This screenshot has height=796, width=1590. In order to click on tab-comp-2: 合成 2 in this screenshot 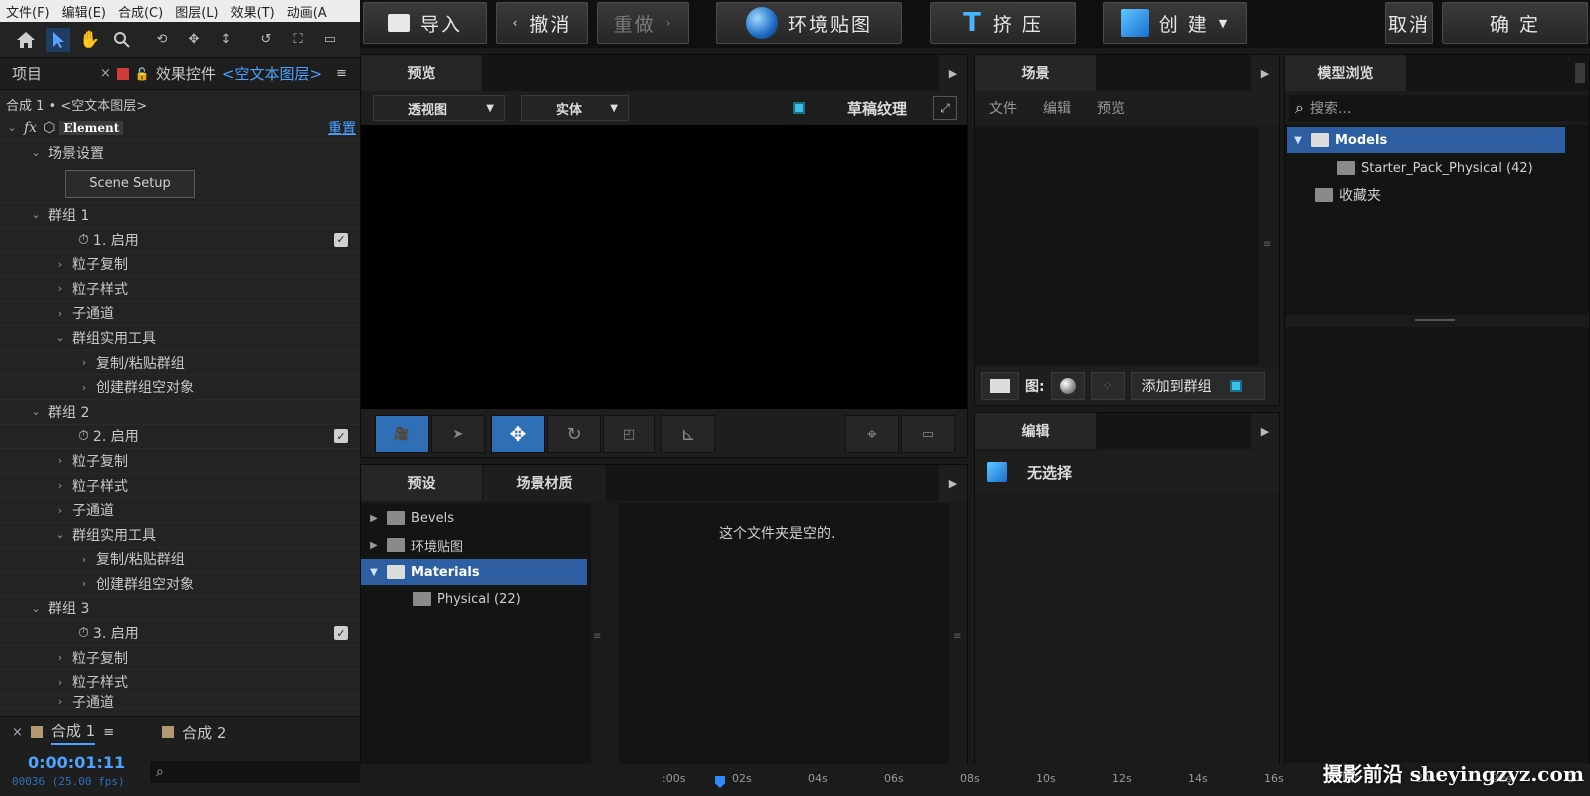, I will do `click(204, 732)`.